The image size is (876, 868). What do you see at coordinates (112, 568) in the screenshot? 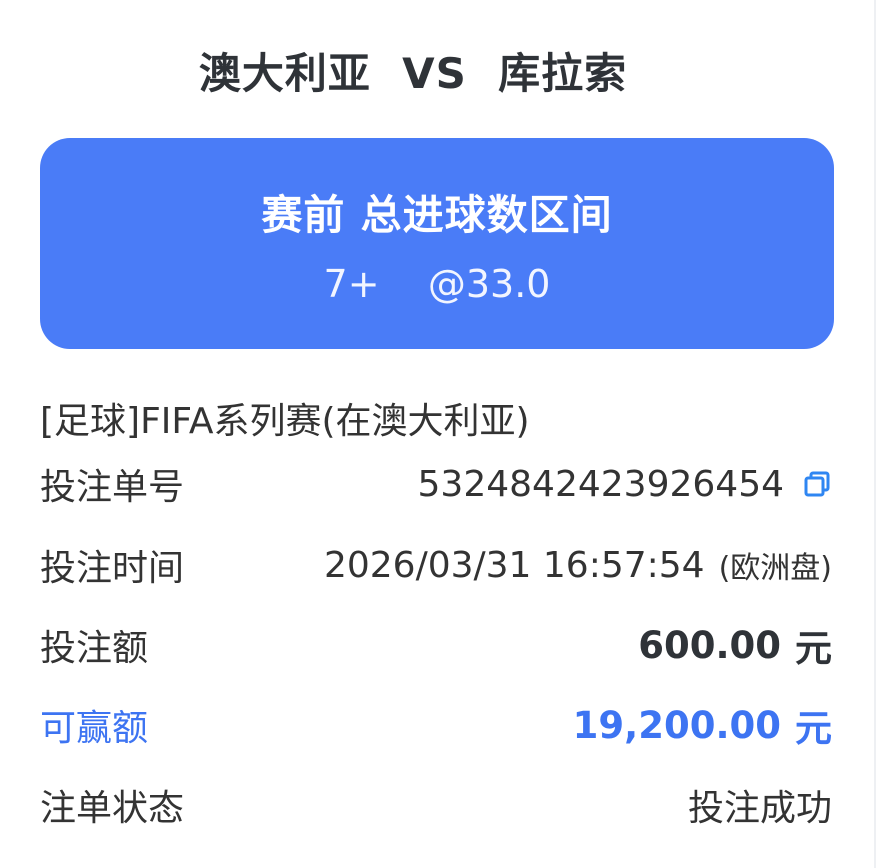
I see `bet-time-label: 投注时间` at bounding box center [112, 568].